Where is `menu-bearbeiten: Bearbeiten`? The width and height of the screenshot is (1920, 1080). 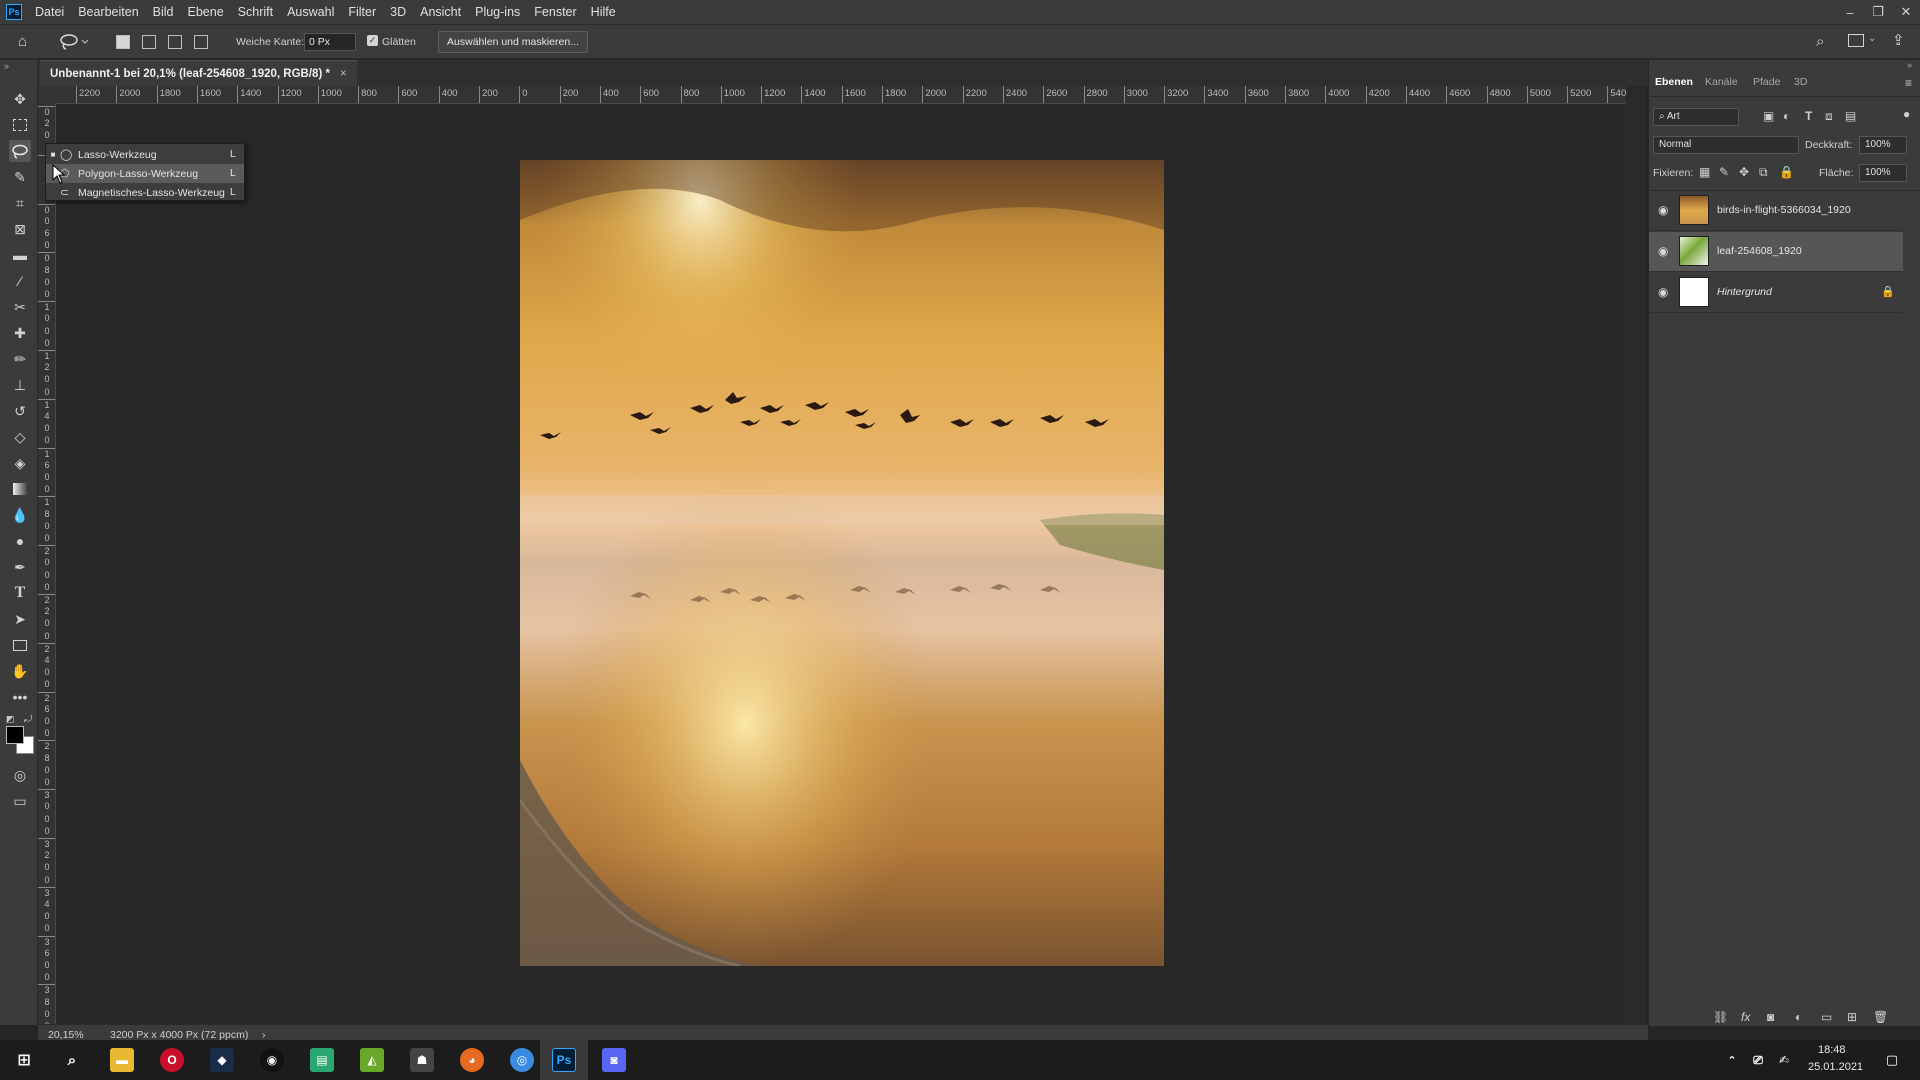 menu-bearbeiten: Bearbeiten is located at coordinates (108, 12).